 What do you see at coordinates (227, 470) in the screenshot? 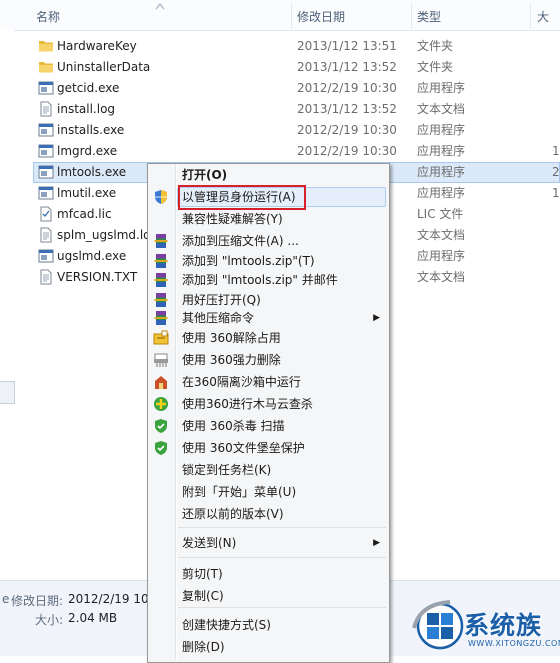
I see `menu-item-label: 锁定到任务栏(K)` at bounding box center [227, 470].